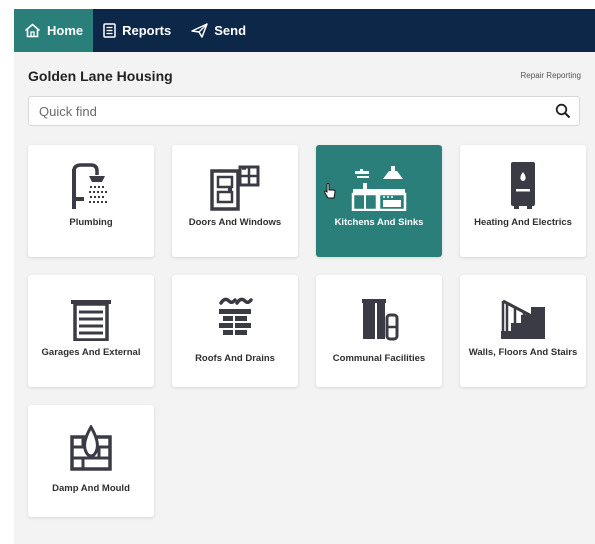 Image resolution: width=595 pixels, height=544 pixels. What do you see at coordinates (523, 185) in the screenshot?
I see `boiler-icon` at bounding box center [523, 185].